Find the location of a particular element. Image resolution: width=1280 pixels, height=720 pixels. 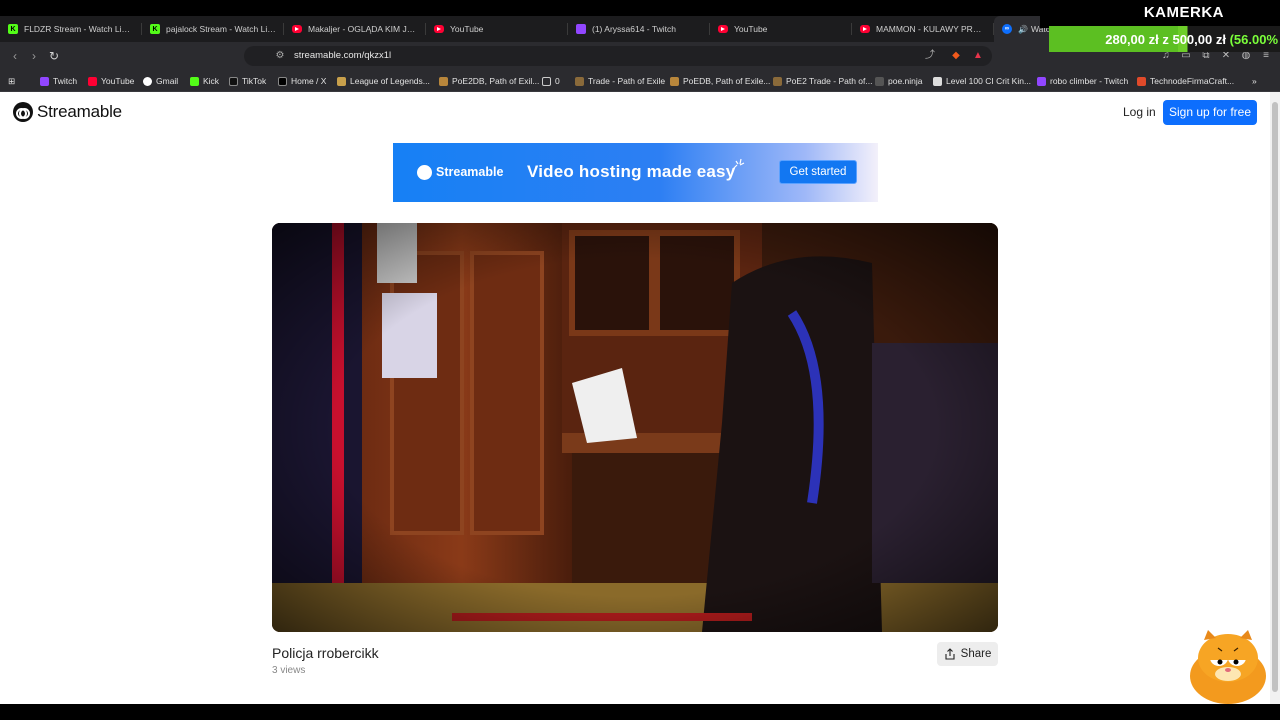

streamable-logo-icon is located at coordinates (23, 112).